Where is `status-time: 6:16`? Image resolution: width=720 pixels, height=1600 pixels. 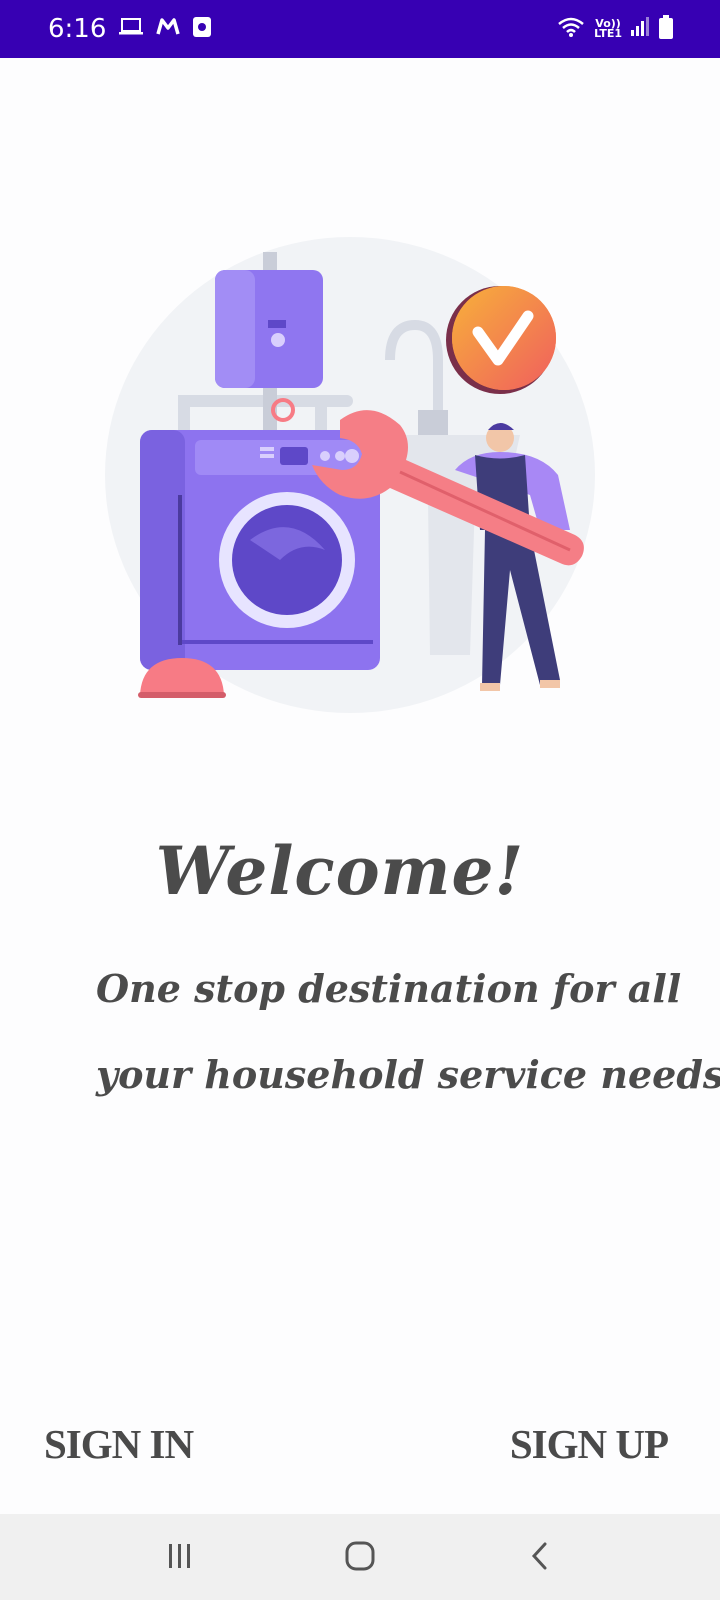
status-time: 6:16 is located at coordinates (77, 29).